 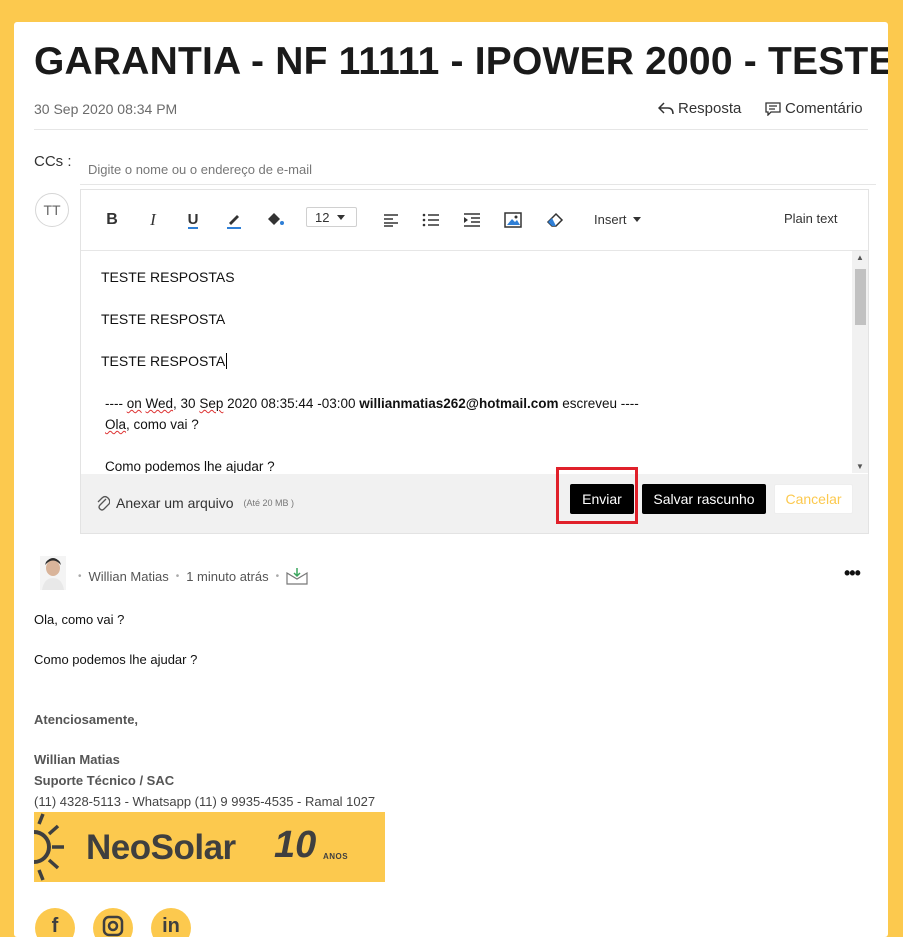 I want to click on brand-years: 10, so click(x=295, y=845).